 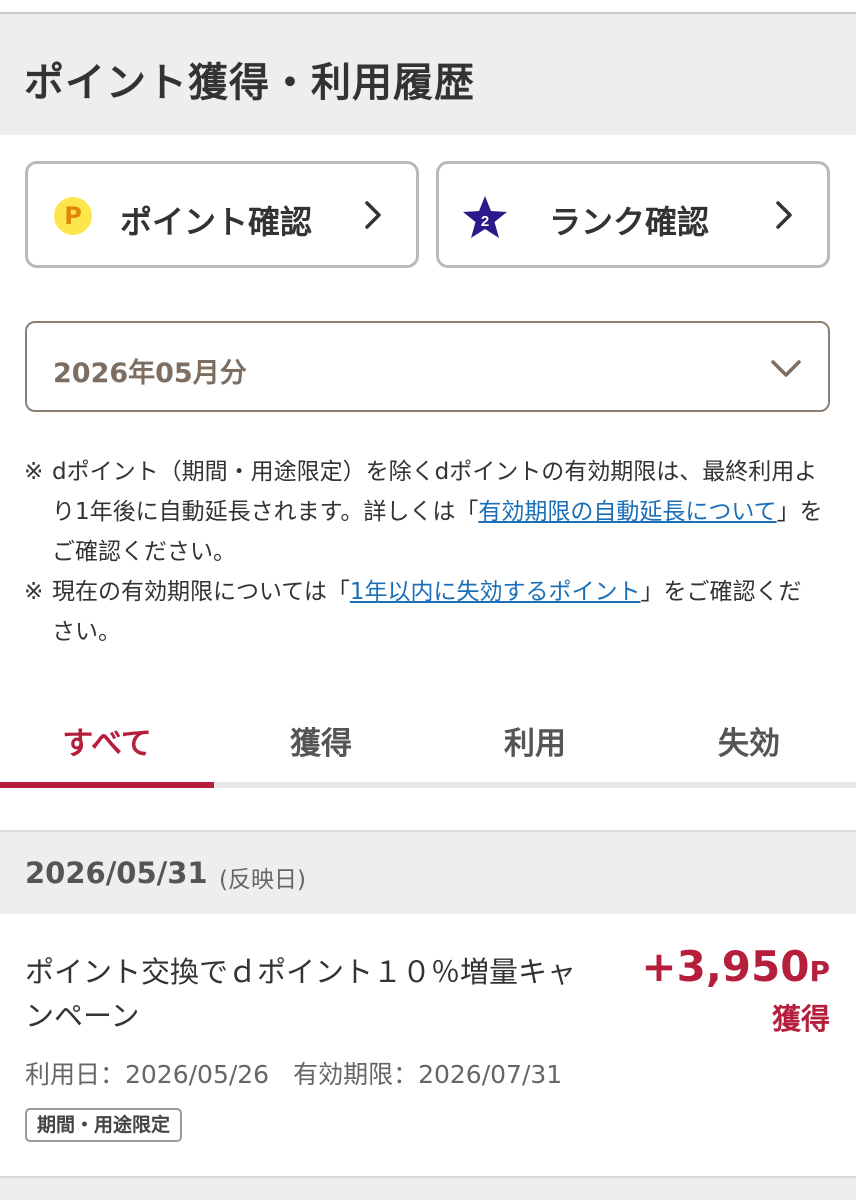 I want to click on history-tabs: すべて 獲得 利用 失効, so click(x=428, y=744).